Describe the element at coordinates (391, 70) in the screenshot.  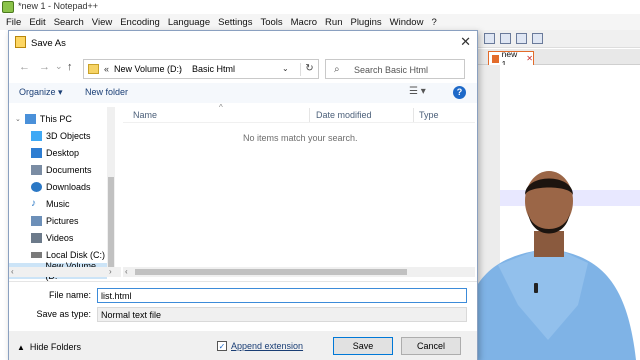
I see `search-input: Search Basic Html` at that location.